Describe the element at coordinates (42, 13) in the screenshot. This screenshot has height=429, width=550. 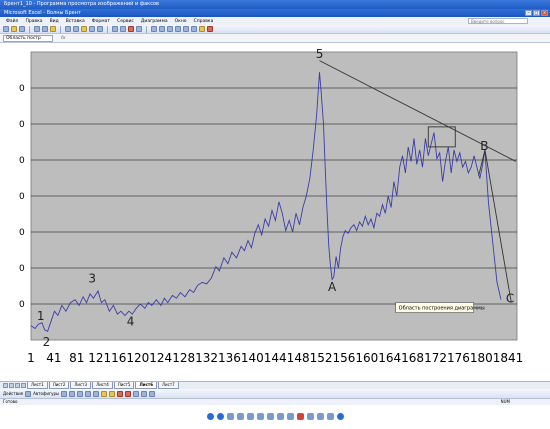
I see `excel-title: Microsoft Excel - Волны Брент` at that location.